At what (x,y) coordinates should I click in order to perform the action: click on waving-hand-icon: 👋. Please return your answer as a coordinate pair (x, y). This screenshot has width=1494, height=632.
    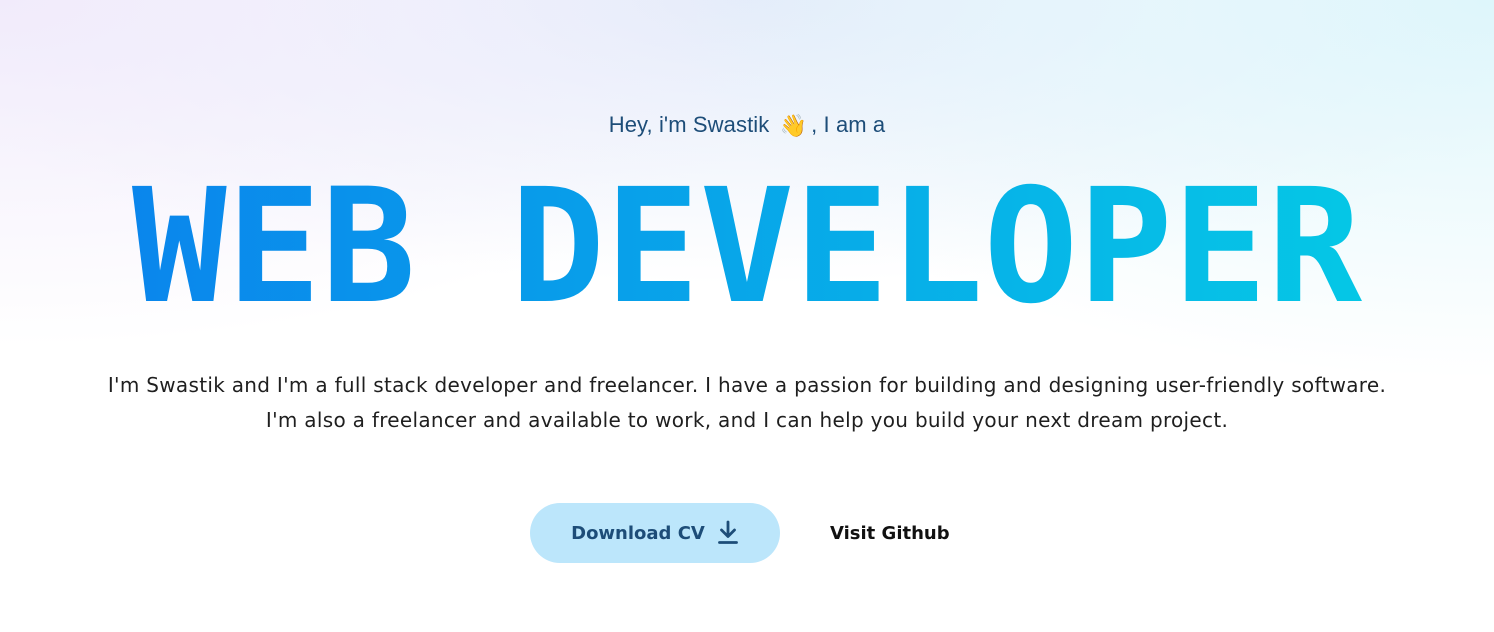
    Looking at the image, I should click on (793, 125).